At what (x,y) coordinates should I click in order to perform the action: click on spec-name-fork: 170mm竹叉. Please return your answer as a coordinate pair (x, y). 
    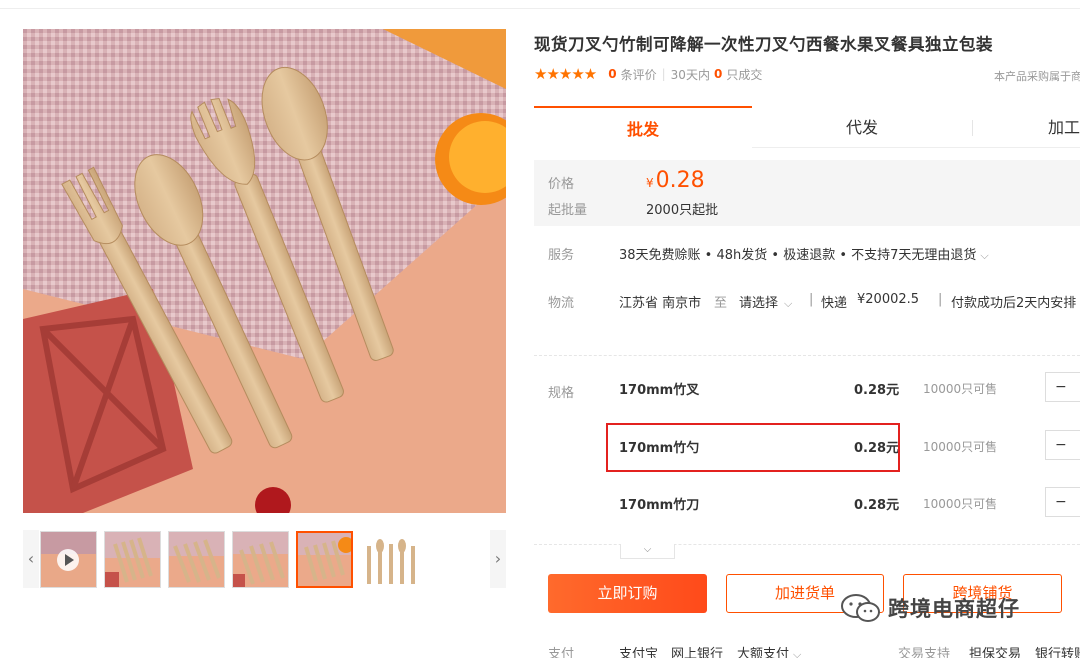
    Looking at the image, I should click on (659, 390).